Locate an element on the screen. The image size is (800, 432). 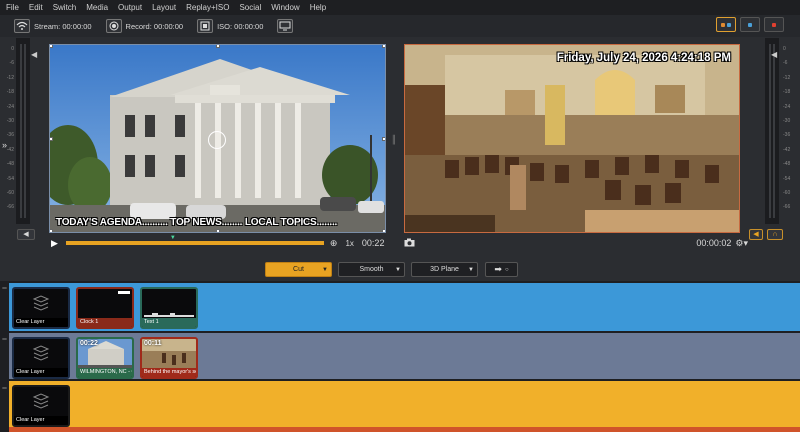
record-icon is located at coordinates (113, 26).